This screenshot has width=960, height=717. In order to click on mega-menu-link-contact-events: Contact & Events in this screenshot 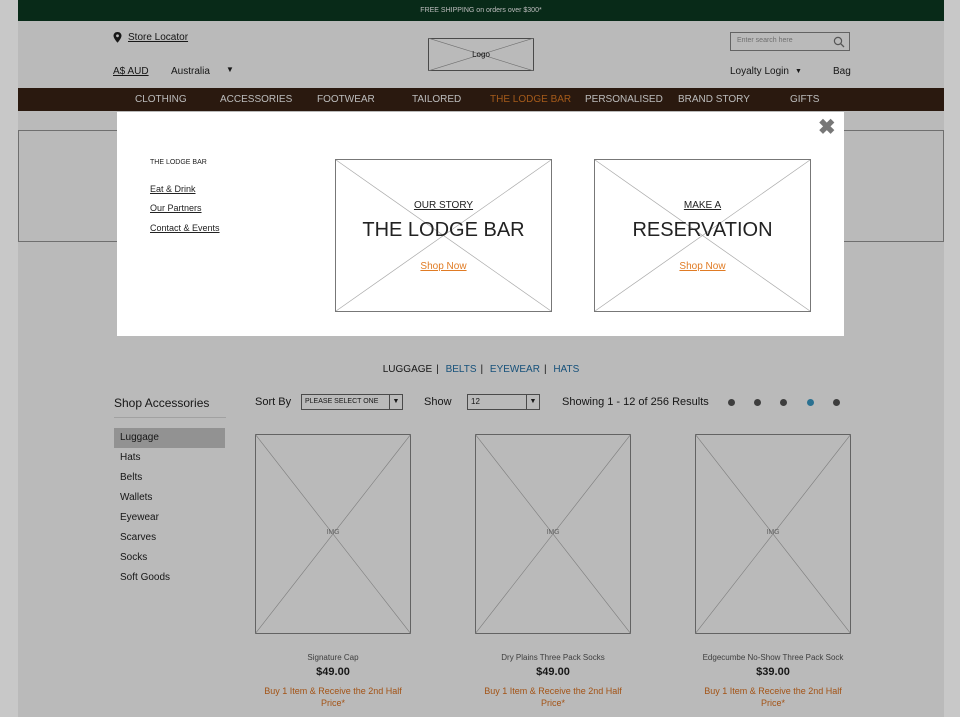, I will do `click(185, 228)`.